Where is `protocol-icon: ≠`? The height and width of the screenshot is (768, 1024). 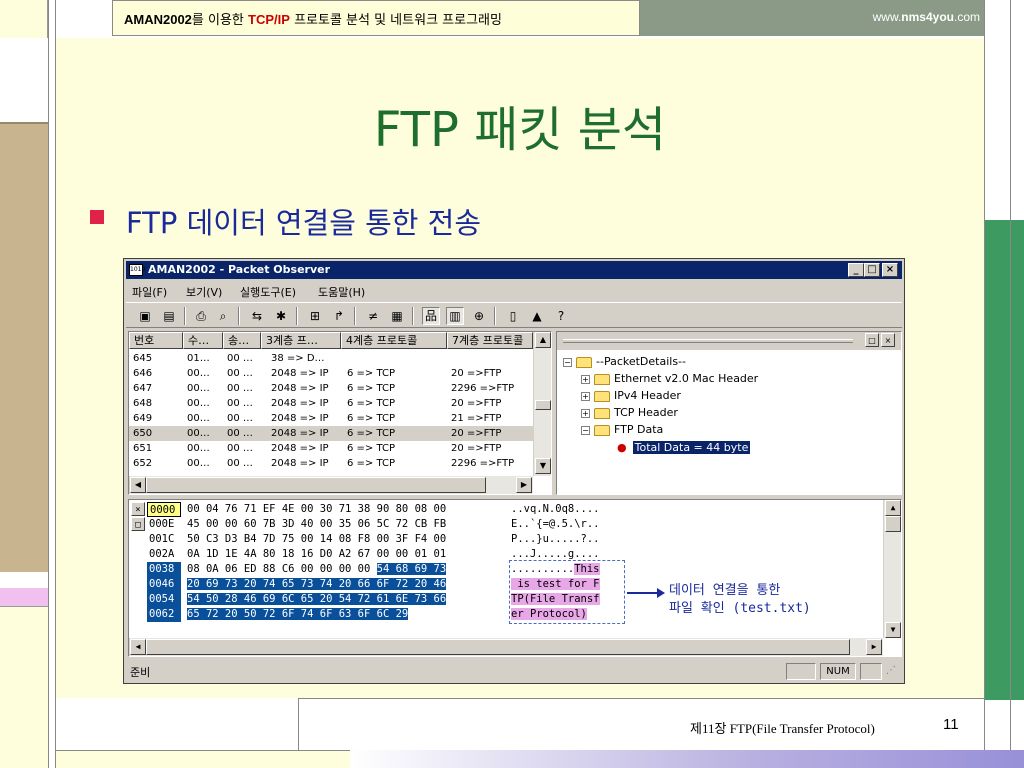 protocol-icon: ≠ is located at coordinates (373, 316).